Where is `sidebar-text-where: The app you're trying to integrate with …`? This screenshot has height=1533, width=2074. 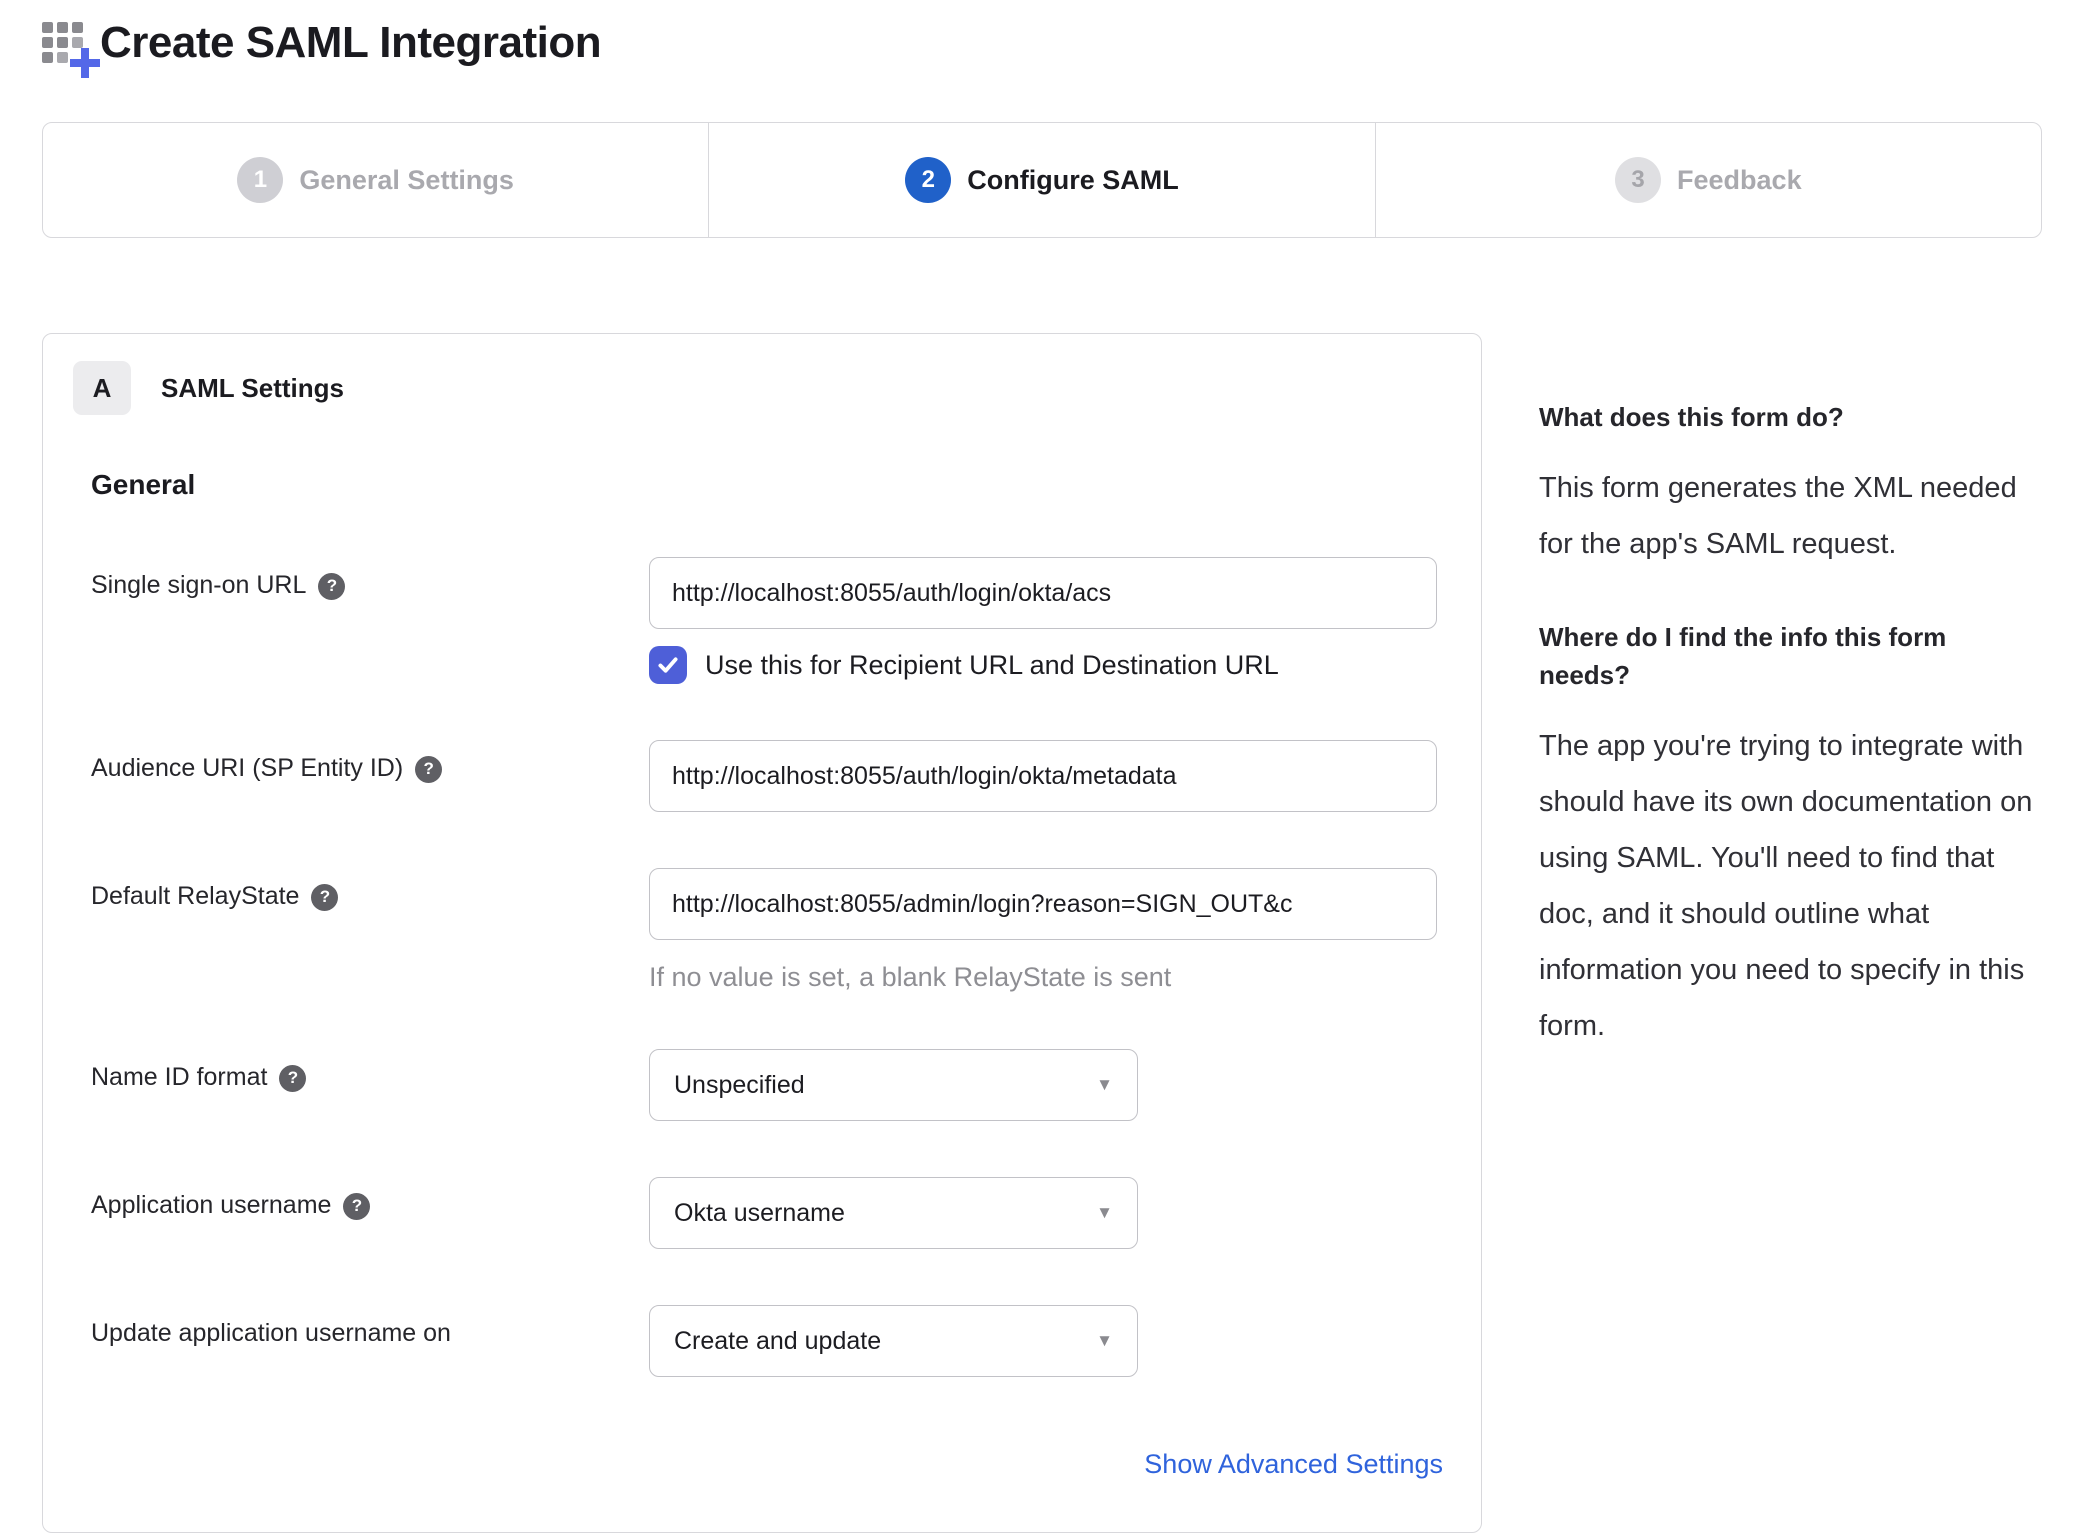
sidebar-text-where: The app you're trying to integrate with … is located at coordinates (1786, 886).